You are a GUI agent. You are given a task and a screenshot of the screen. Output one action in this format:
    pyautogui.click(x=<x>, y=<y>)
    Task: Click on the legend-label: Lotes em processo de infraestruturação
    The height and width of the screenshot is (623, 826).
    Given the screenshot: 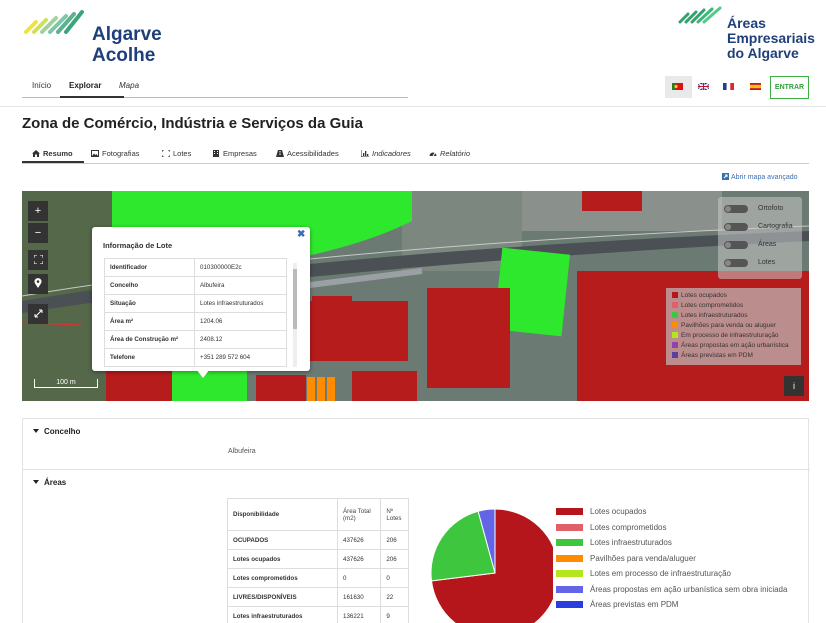 What is the action you would take?
    pyautogui.click(x=660, y=573)
    